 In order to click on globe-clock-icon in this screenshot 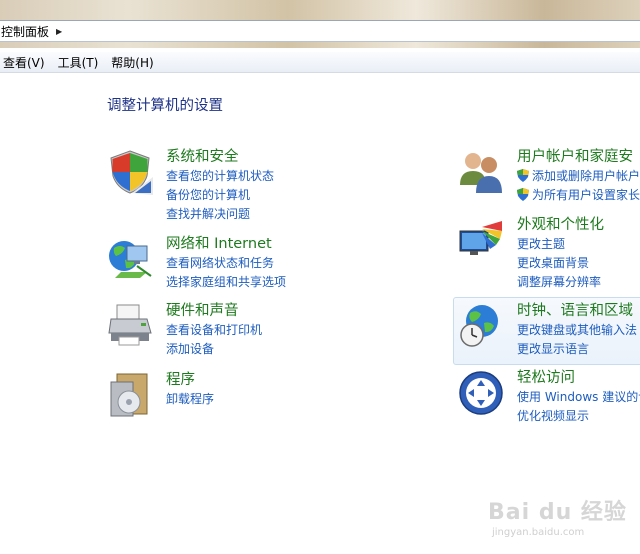, I will do `click(481, 326)`.